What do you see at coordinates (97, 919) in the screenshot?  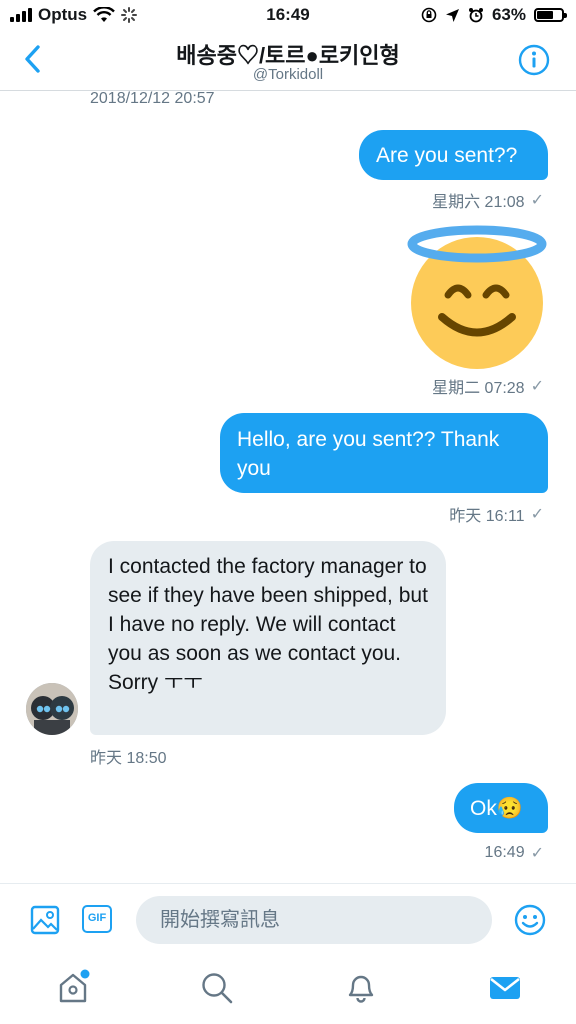 I see `gif-button: GIF` at bounding box center [97, 919].